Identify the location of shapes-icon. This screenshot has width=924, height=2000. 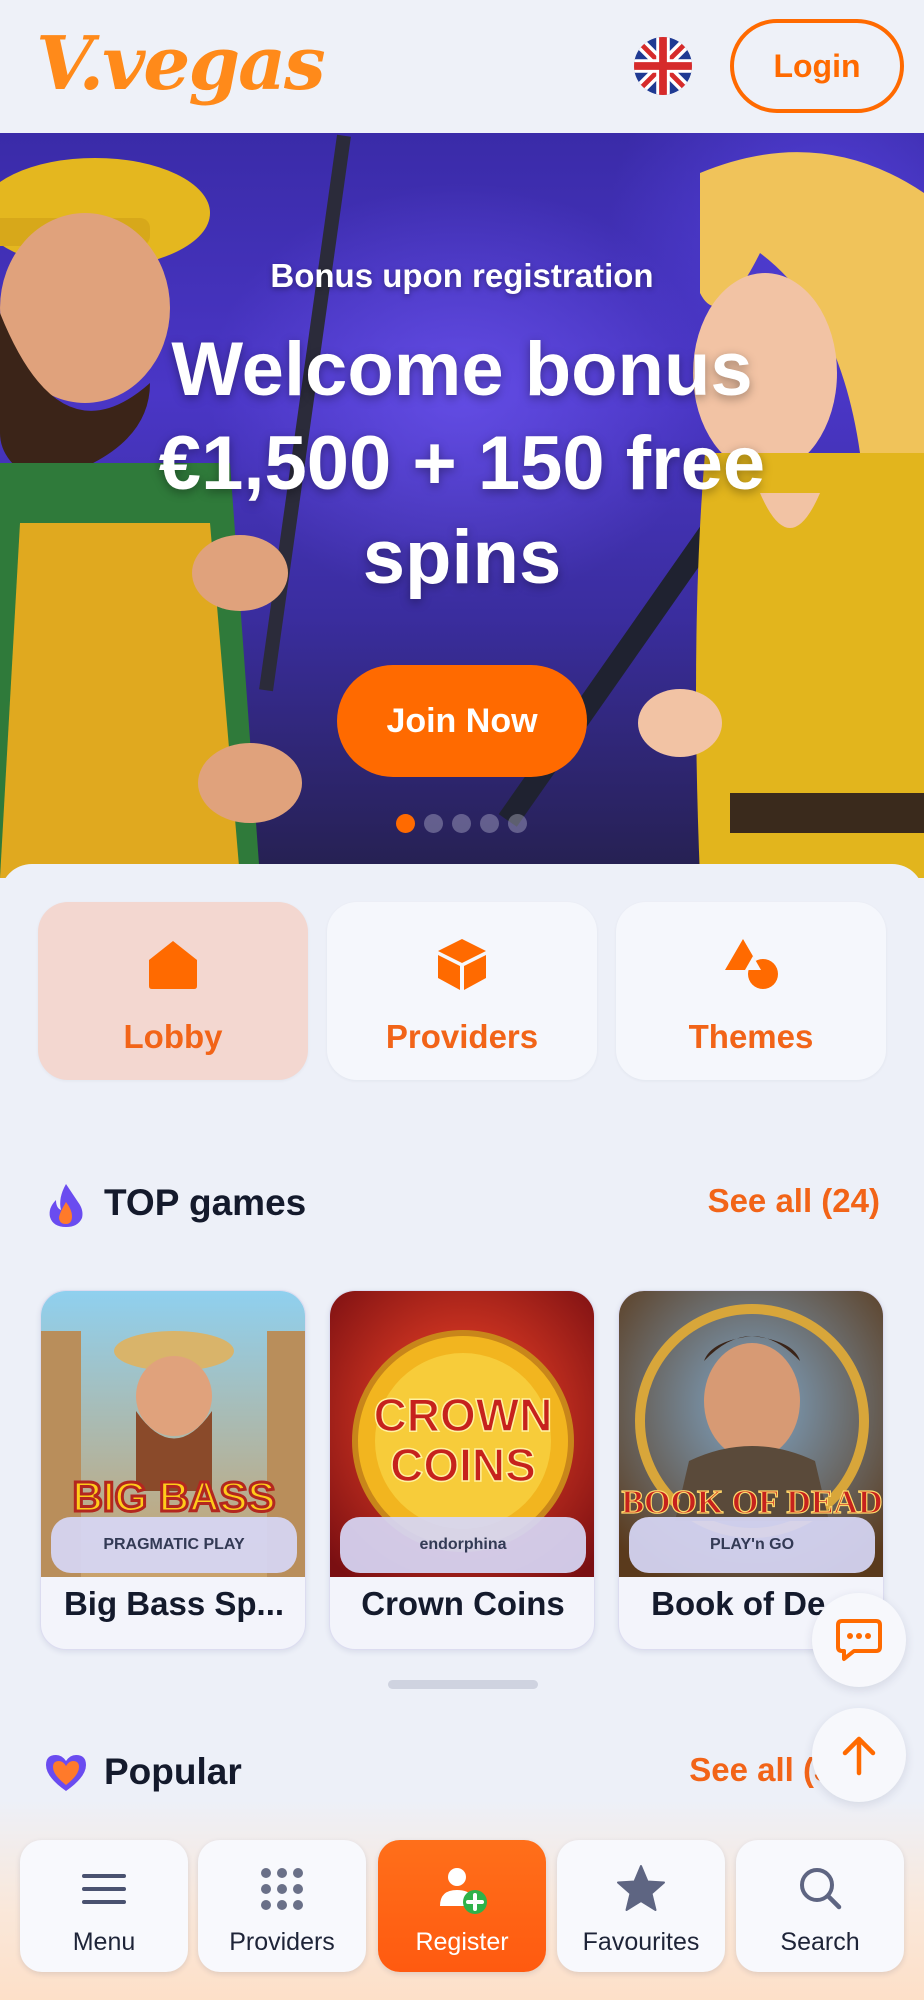
(751, 964).